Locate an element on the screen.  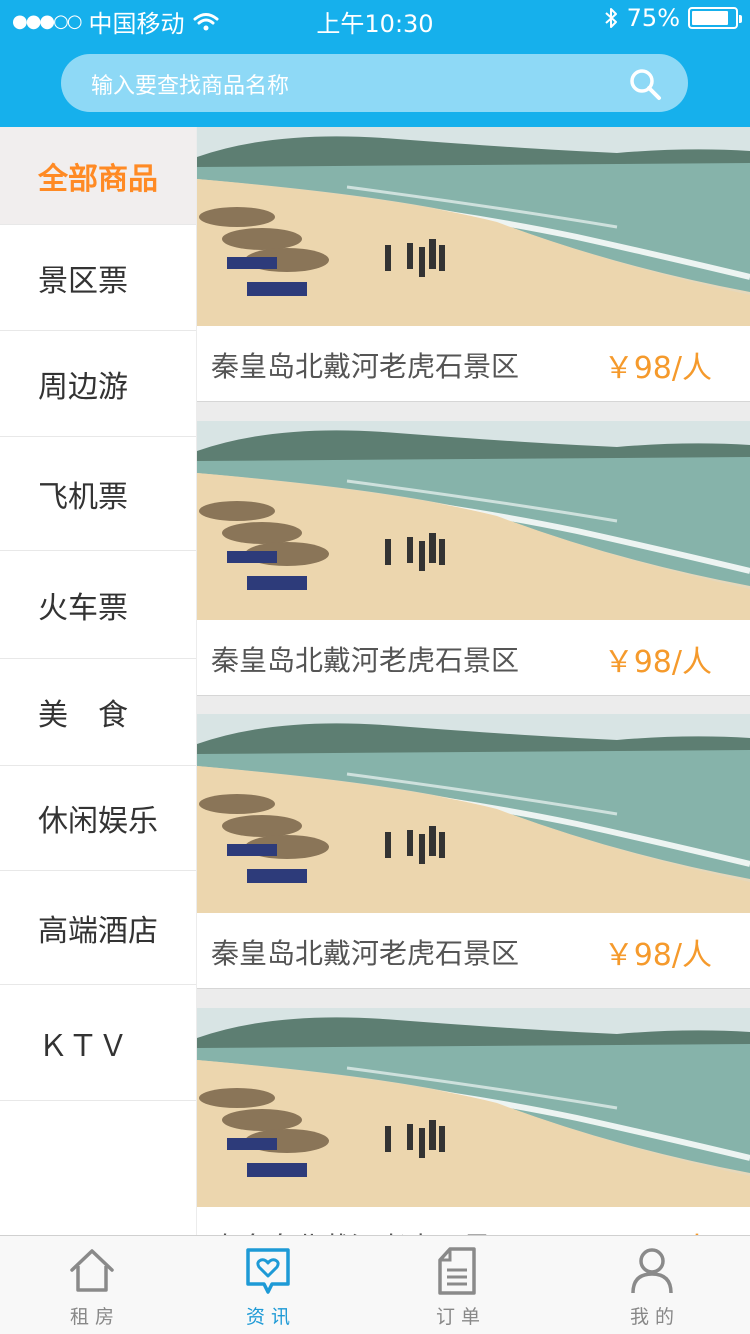
battery-percent: 75% is located at coordinates (653, 18).